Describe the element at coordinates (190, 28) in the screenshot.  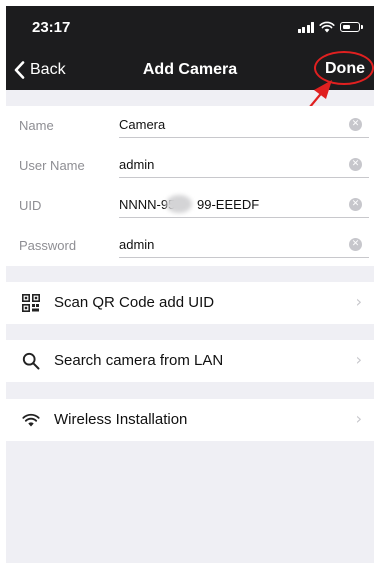
I see `status-bar: 23:17` at that location.